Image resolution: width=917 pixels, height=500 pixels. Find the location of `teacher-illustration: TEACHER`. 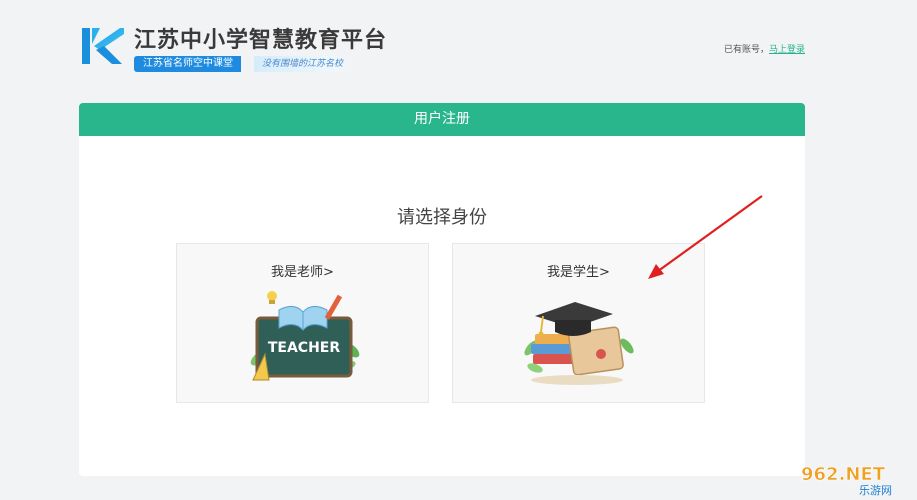

teacher-illustration: TEACHER is located at coordinates (305, 336).